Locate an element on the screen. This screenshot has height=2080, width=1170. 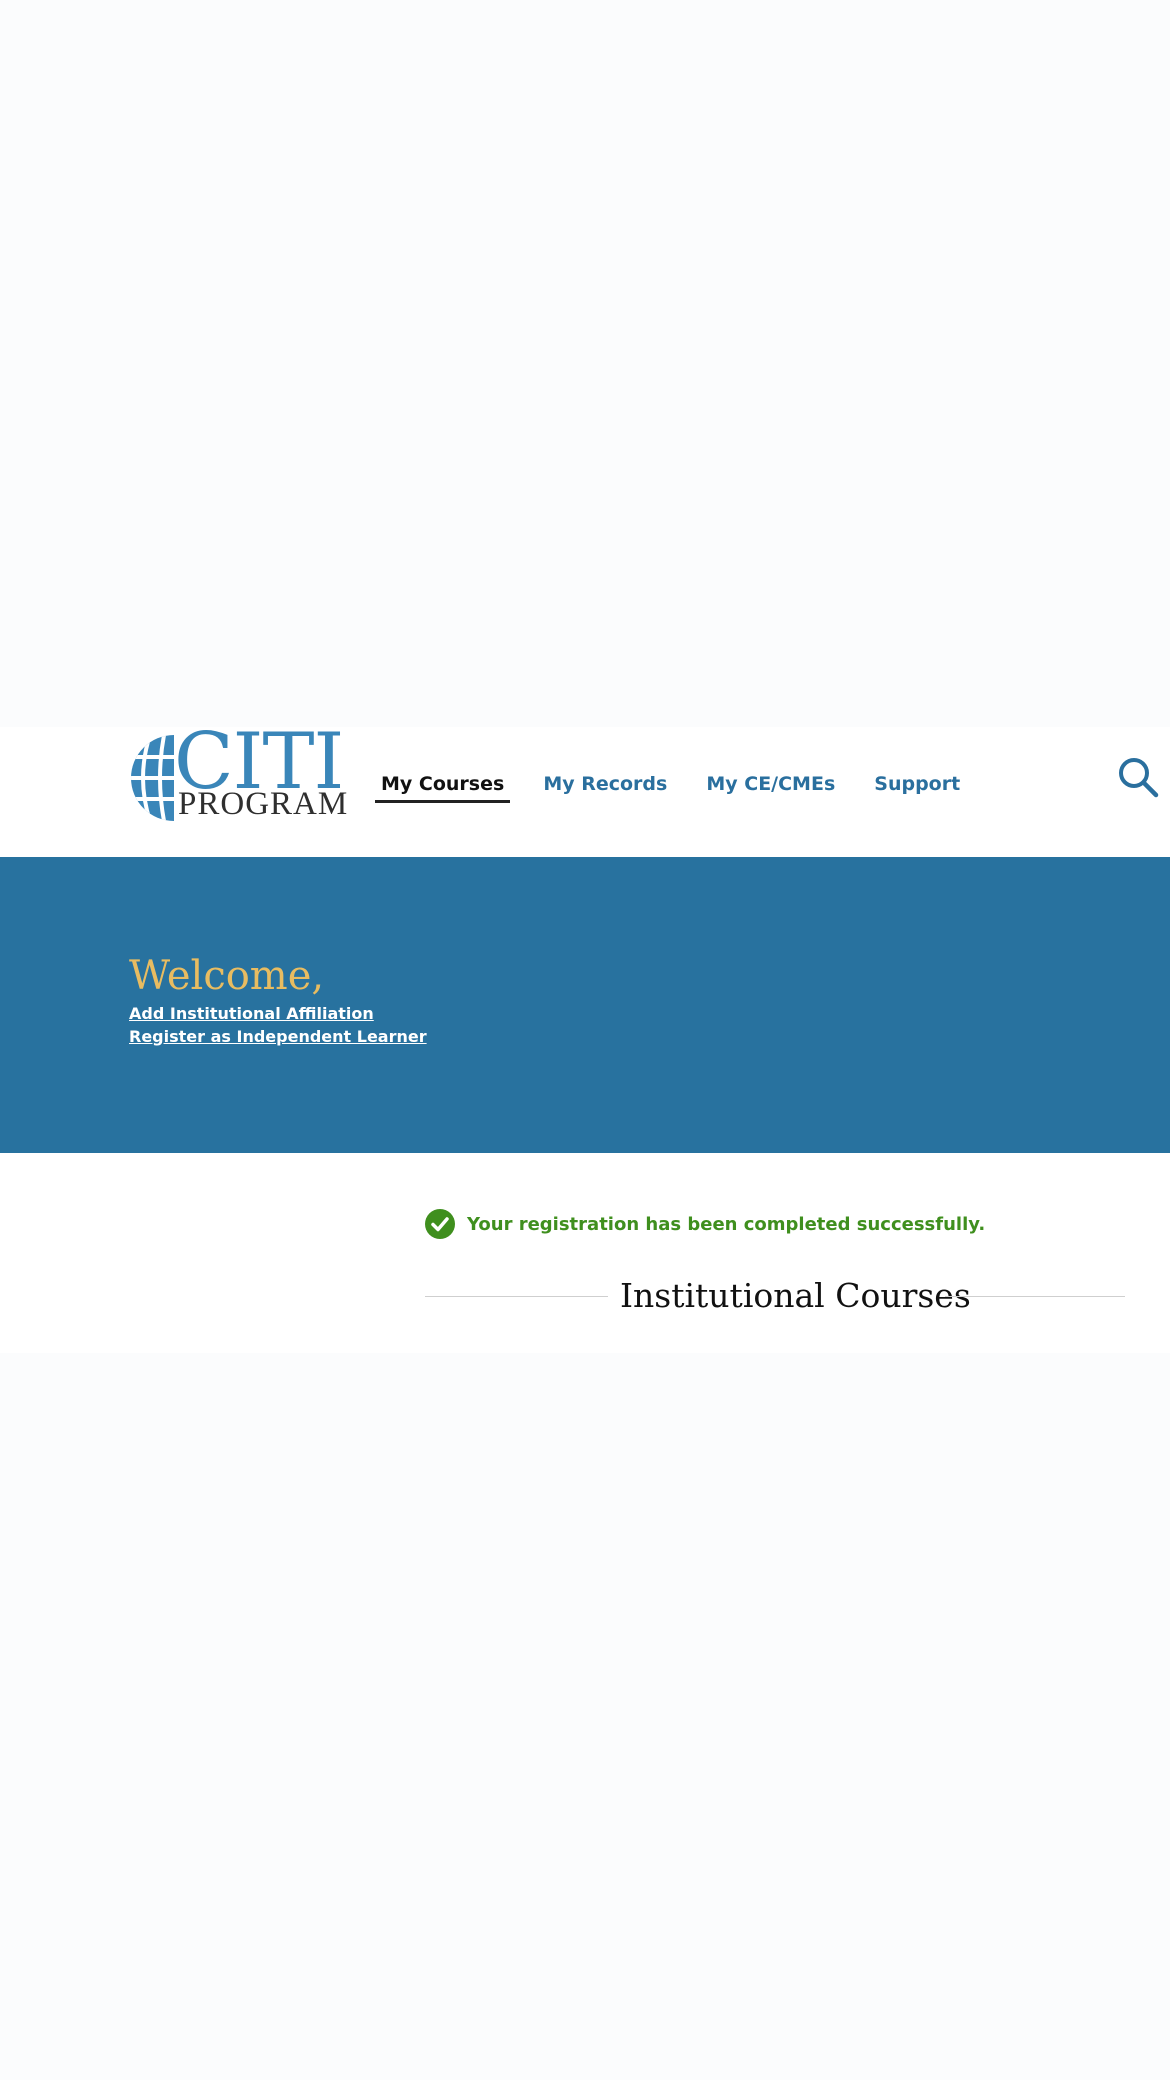
institutional-courses-header: Institutional Courses is located at coordinates (775, 1296).